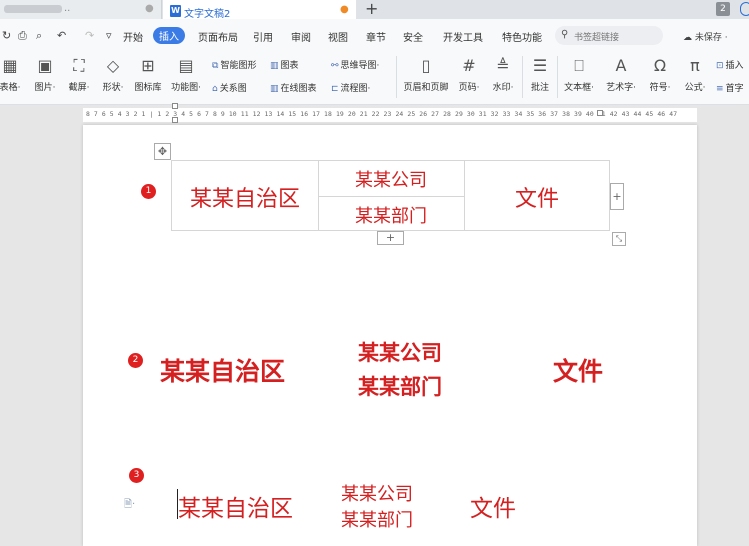  What do you see at coordinates (175, 120) in the screenshot?
I see `left-indent-marker` at bounding box center [175, 120].